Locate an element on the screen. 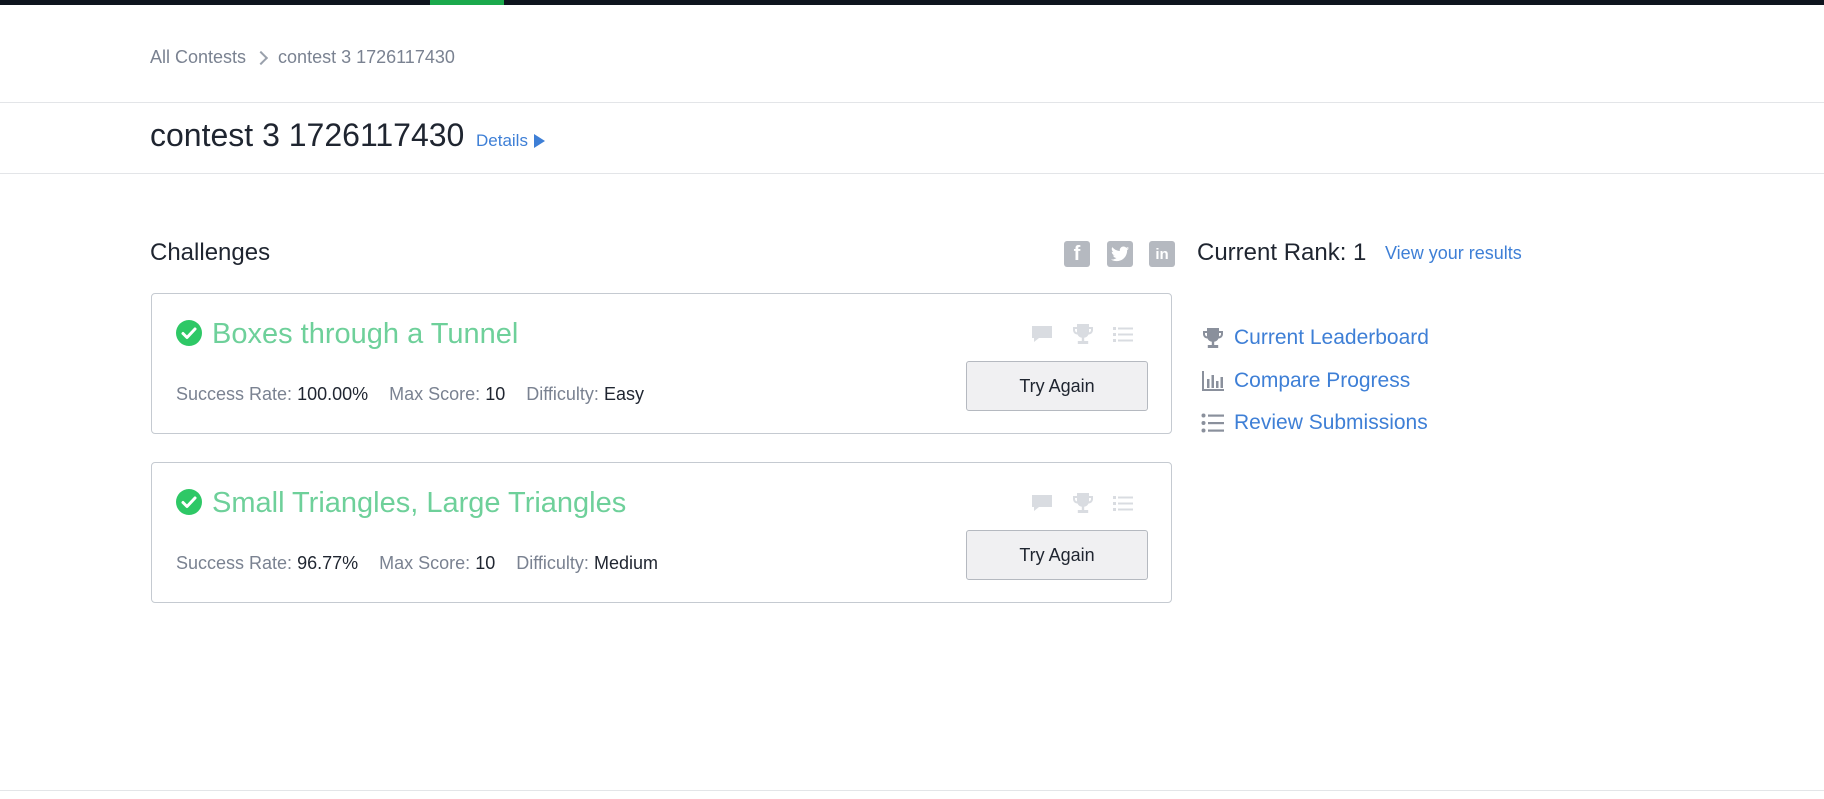 This screenshot has height=799, width=1824. challenges-heading: Challenges is located at coordinates (210, 252).